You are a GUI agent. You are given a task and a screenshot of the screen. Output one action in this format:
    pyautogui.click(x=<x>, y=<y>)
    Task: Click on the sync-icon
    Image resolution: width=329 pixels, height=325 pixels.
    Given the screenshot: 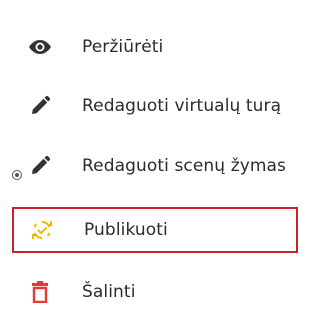 What is the action you would take?
    pyautogui.click(x=42, y=230)
    